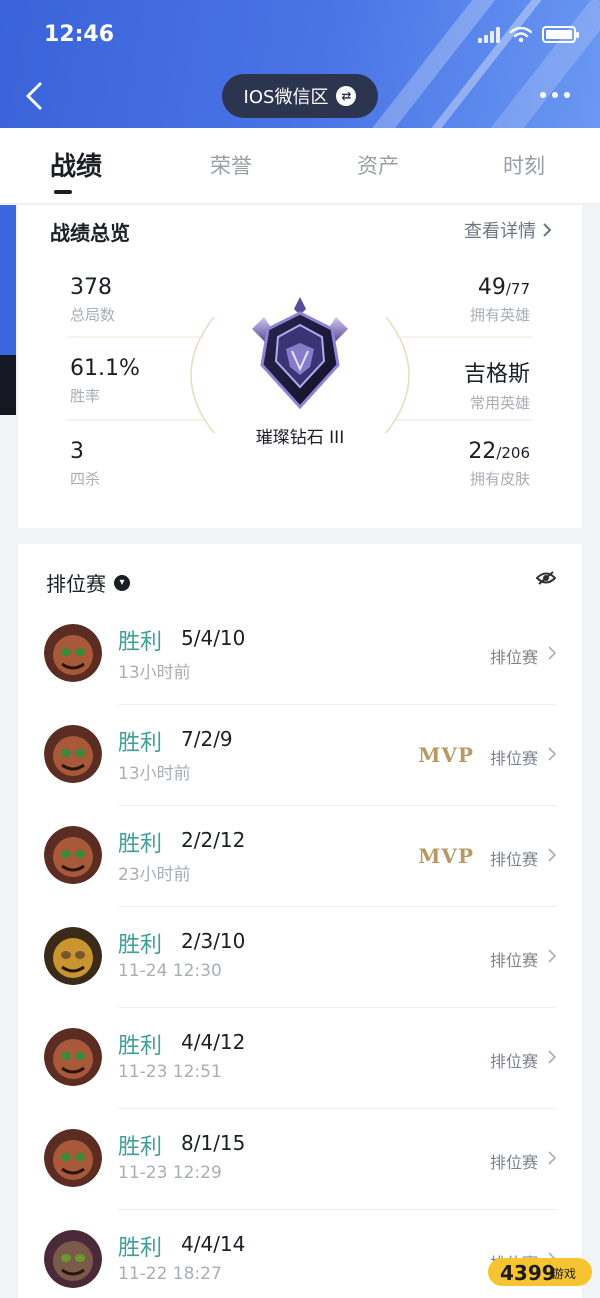 The width and height of the screenshot is (600, 1298). I want to click on site-watermark-logo: 4399 游戏, so click(540, 1272).